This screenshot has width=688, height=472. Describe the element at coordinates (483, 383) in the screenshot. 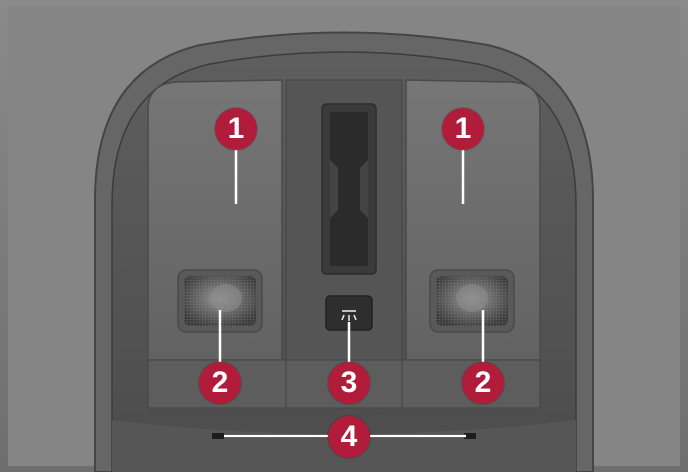

I see `callout-2-right: 2` at that location.